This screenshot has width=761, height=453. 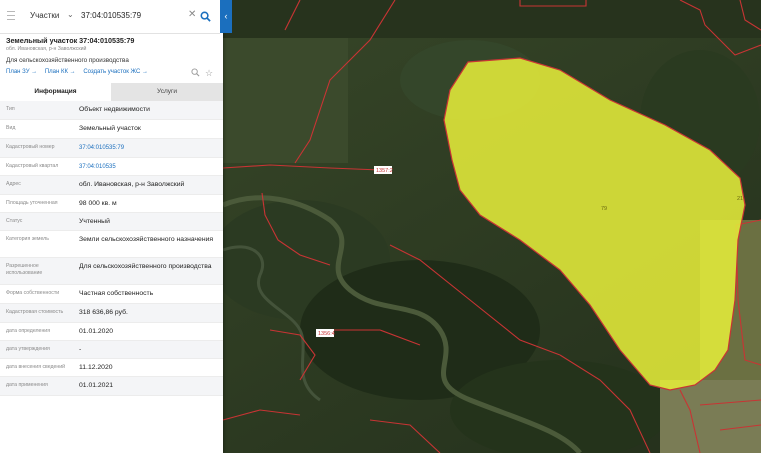 What do you see at coordinates (111, 222) in the screenshot?
I see `table-row: Статус Учтенный` at bounding box center [111, 222].